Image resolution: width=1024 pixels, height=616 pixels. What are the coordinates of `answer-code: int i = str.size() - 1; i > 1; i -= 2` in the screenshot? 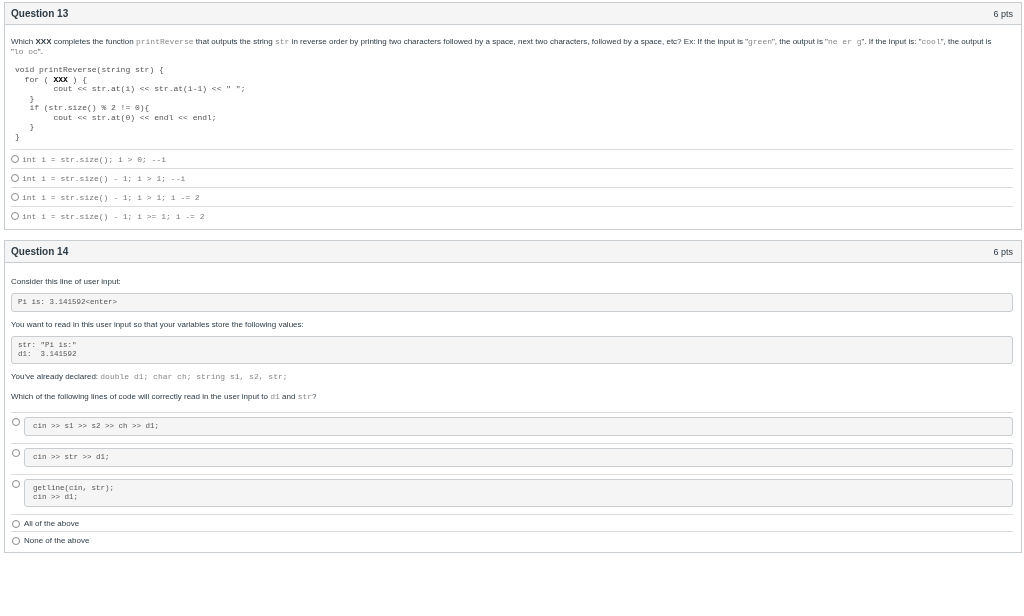 It's located at (111, 197).